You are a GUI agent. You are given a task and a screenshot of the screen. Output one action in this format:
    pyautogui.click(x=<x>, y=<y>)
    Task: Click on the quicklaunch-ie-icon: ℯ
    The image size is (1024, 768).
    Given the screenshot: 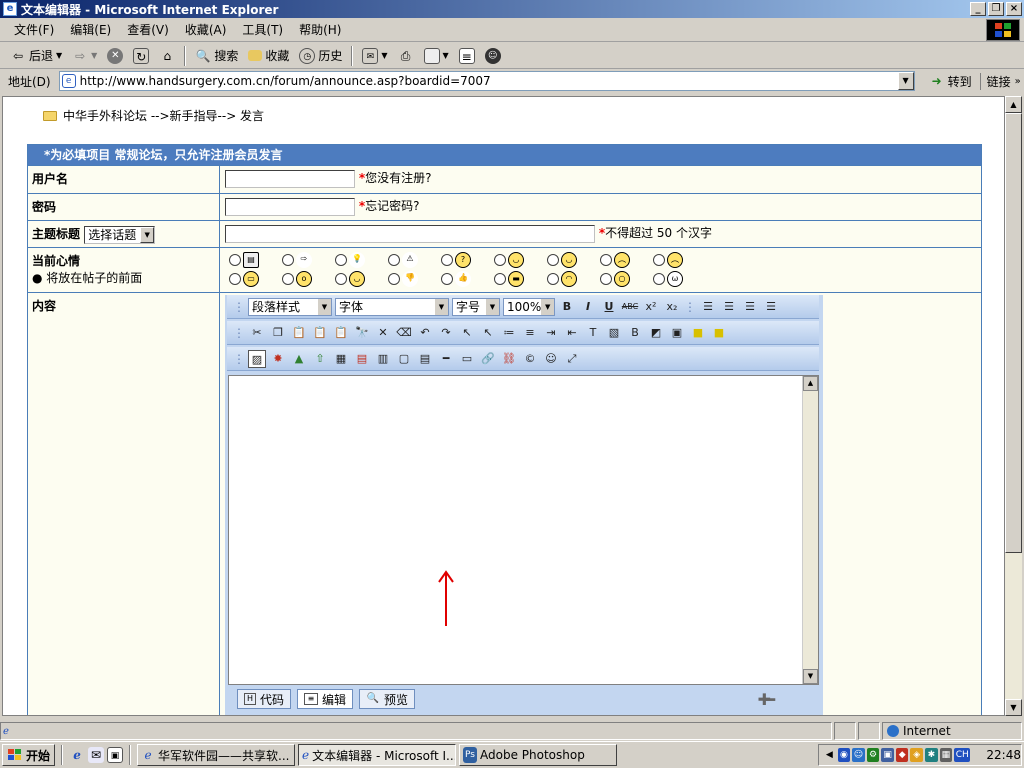 What is the action you would take?
    pyautogui.click(x=77, y=755)
    